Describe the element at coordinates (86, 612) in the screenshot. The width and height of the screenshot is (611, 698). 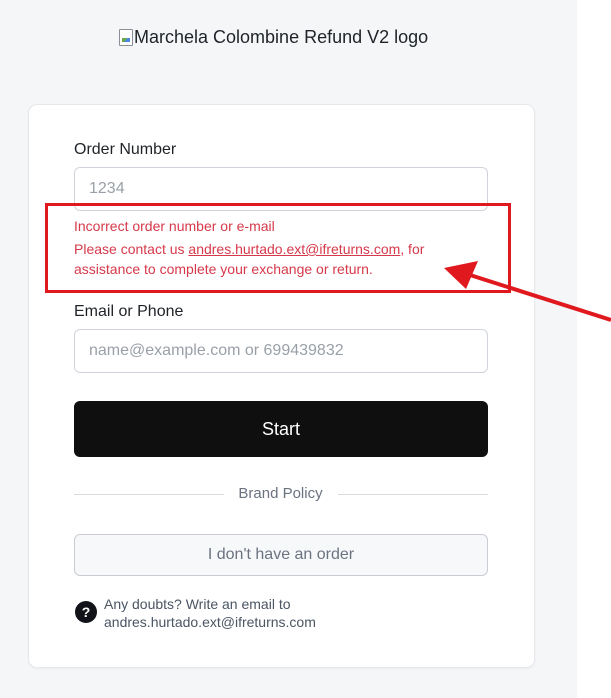
I see `question-icon: ?` at that location.